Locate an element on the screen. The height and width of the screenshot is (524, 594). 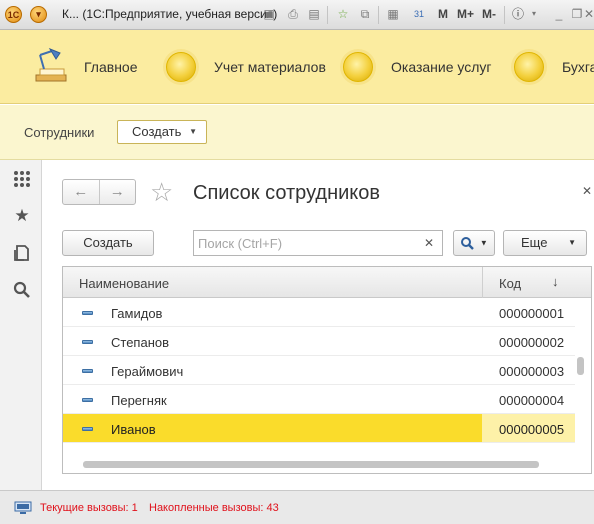
link-icon: ⧉ is located at coordinates (365, 14).